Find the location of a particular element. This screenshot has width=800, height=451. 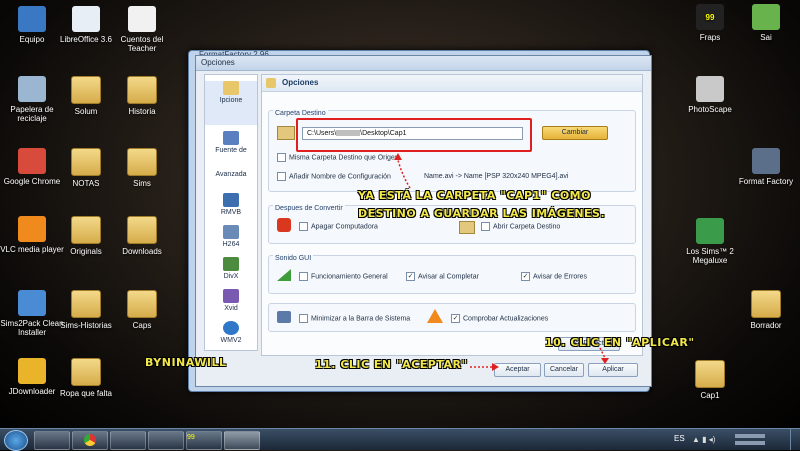

sai-icon is located at coordinates (766, 17).